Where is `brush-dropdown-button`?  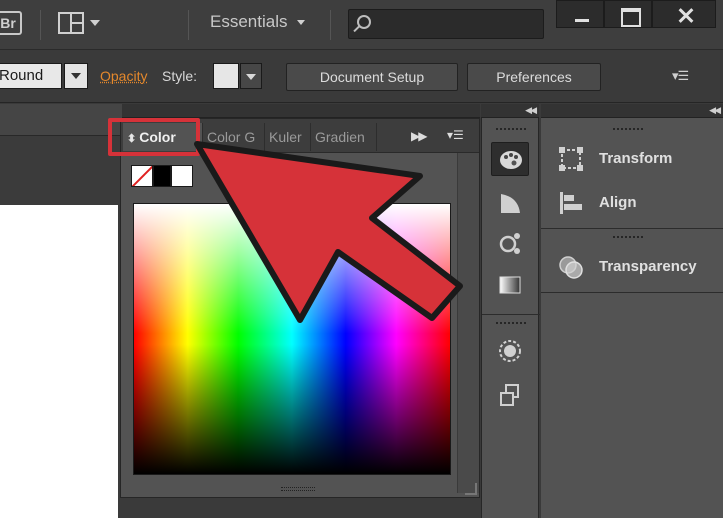 brush-dropdown-button is located at coordinates (76, 76).